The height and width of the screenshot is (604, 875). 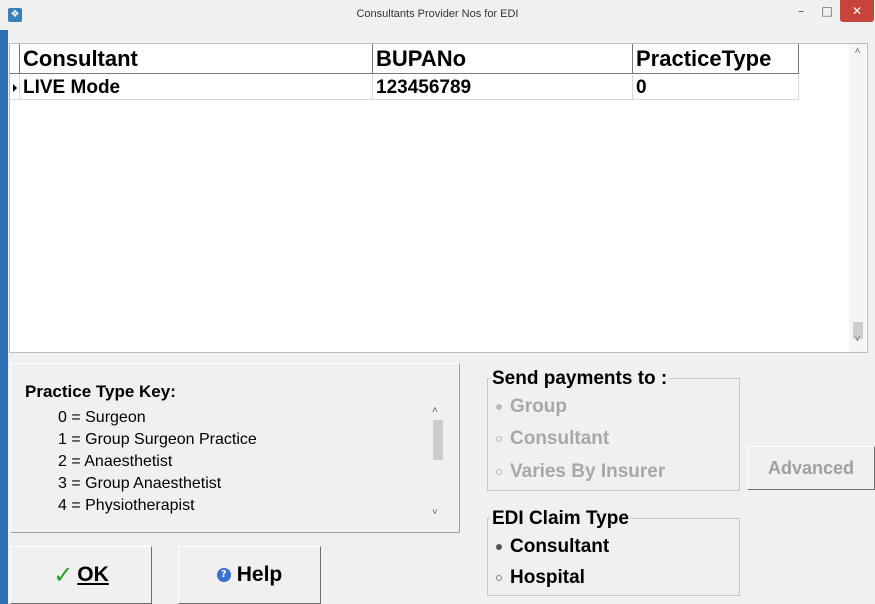 I want to click on minimize-button: –, so click(x=801, y=11).